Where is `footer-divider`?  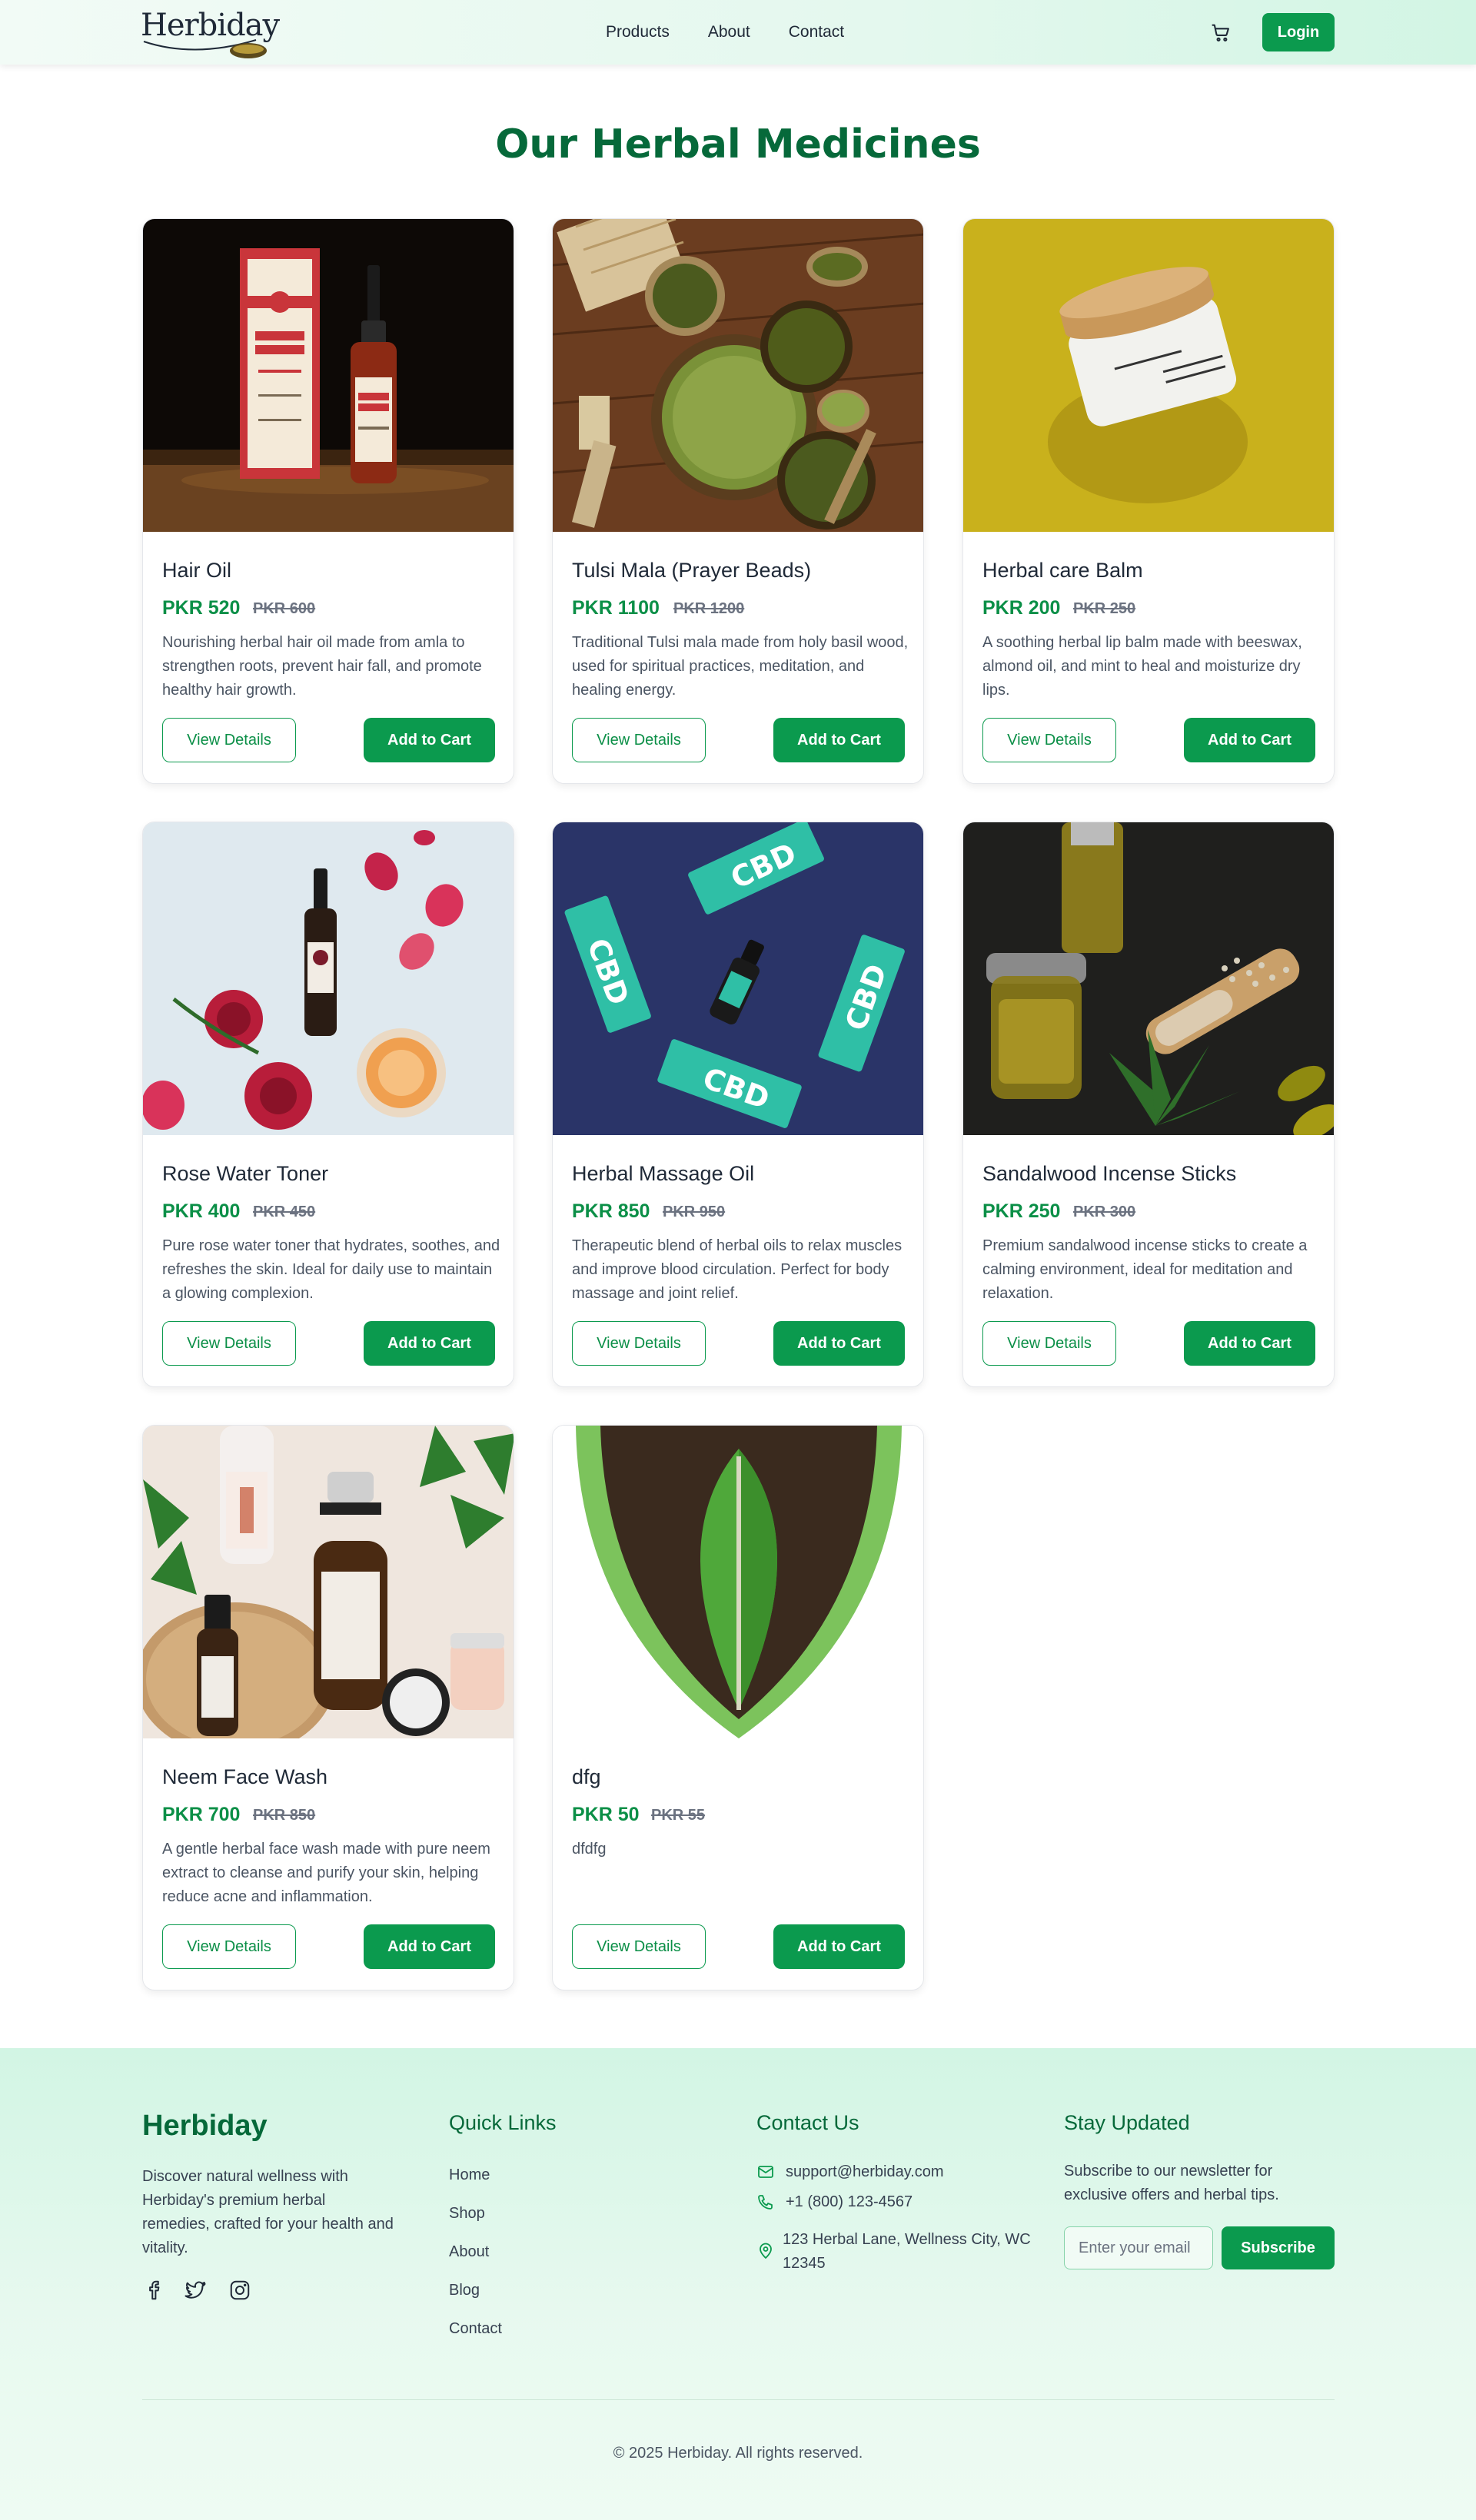 footer-divider is located at coordinates (738, 2400).